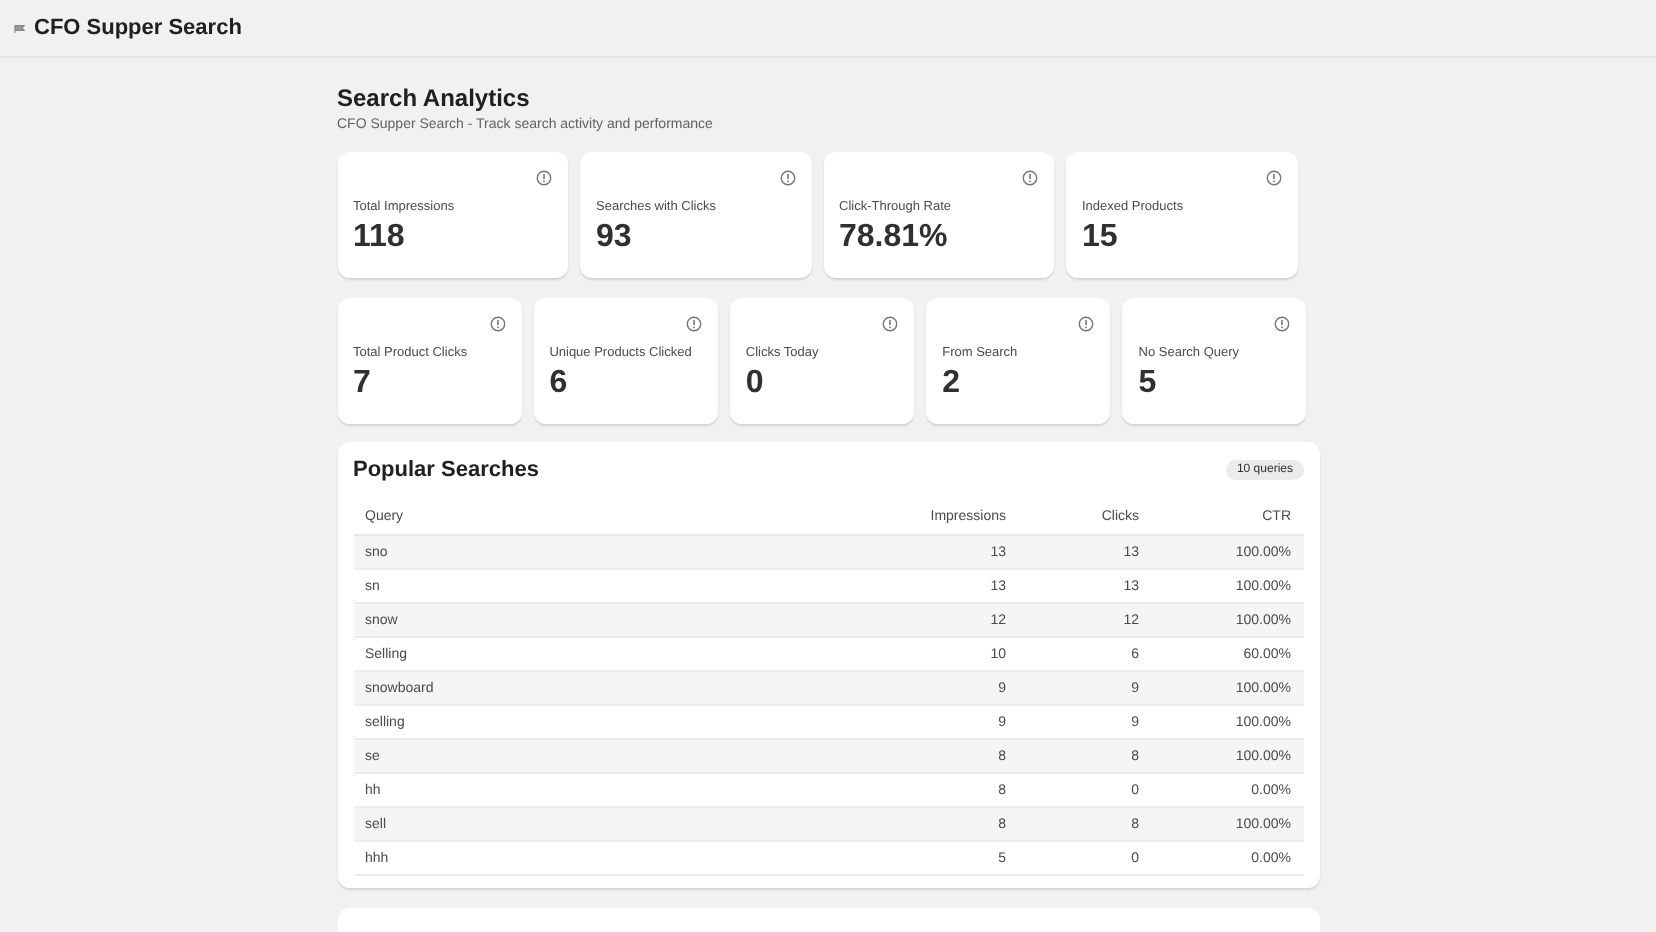 This screenshot has width=1656, height=932. I want to click on app-title: CFO Supper Search, so click(138, 28).